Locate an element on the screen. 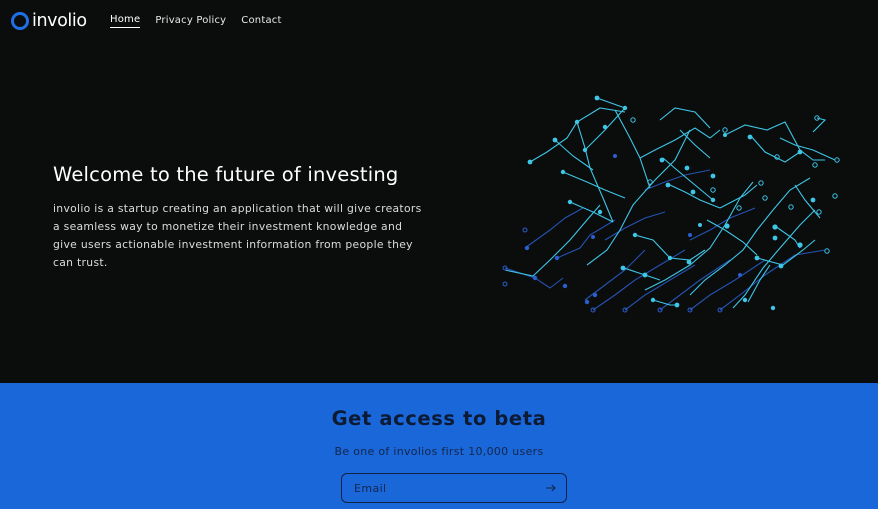 Image resolution: width=878 pixels, height=509 pixels. nav-link-home: Home is located at coordinates (125, 21).